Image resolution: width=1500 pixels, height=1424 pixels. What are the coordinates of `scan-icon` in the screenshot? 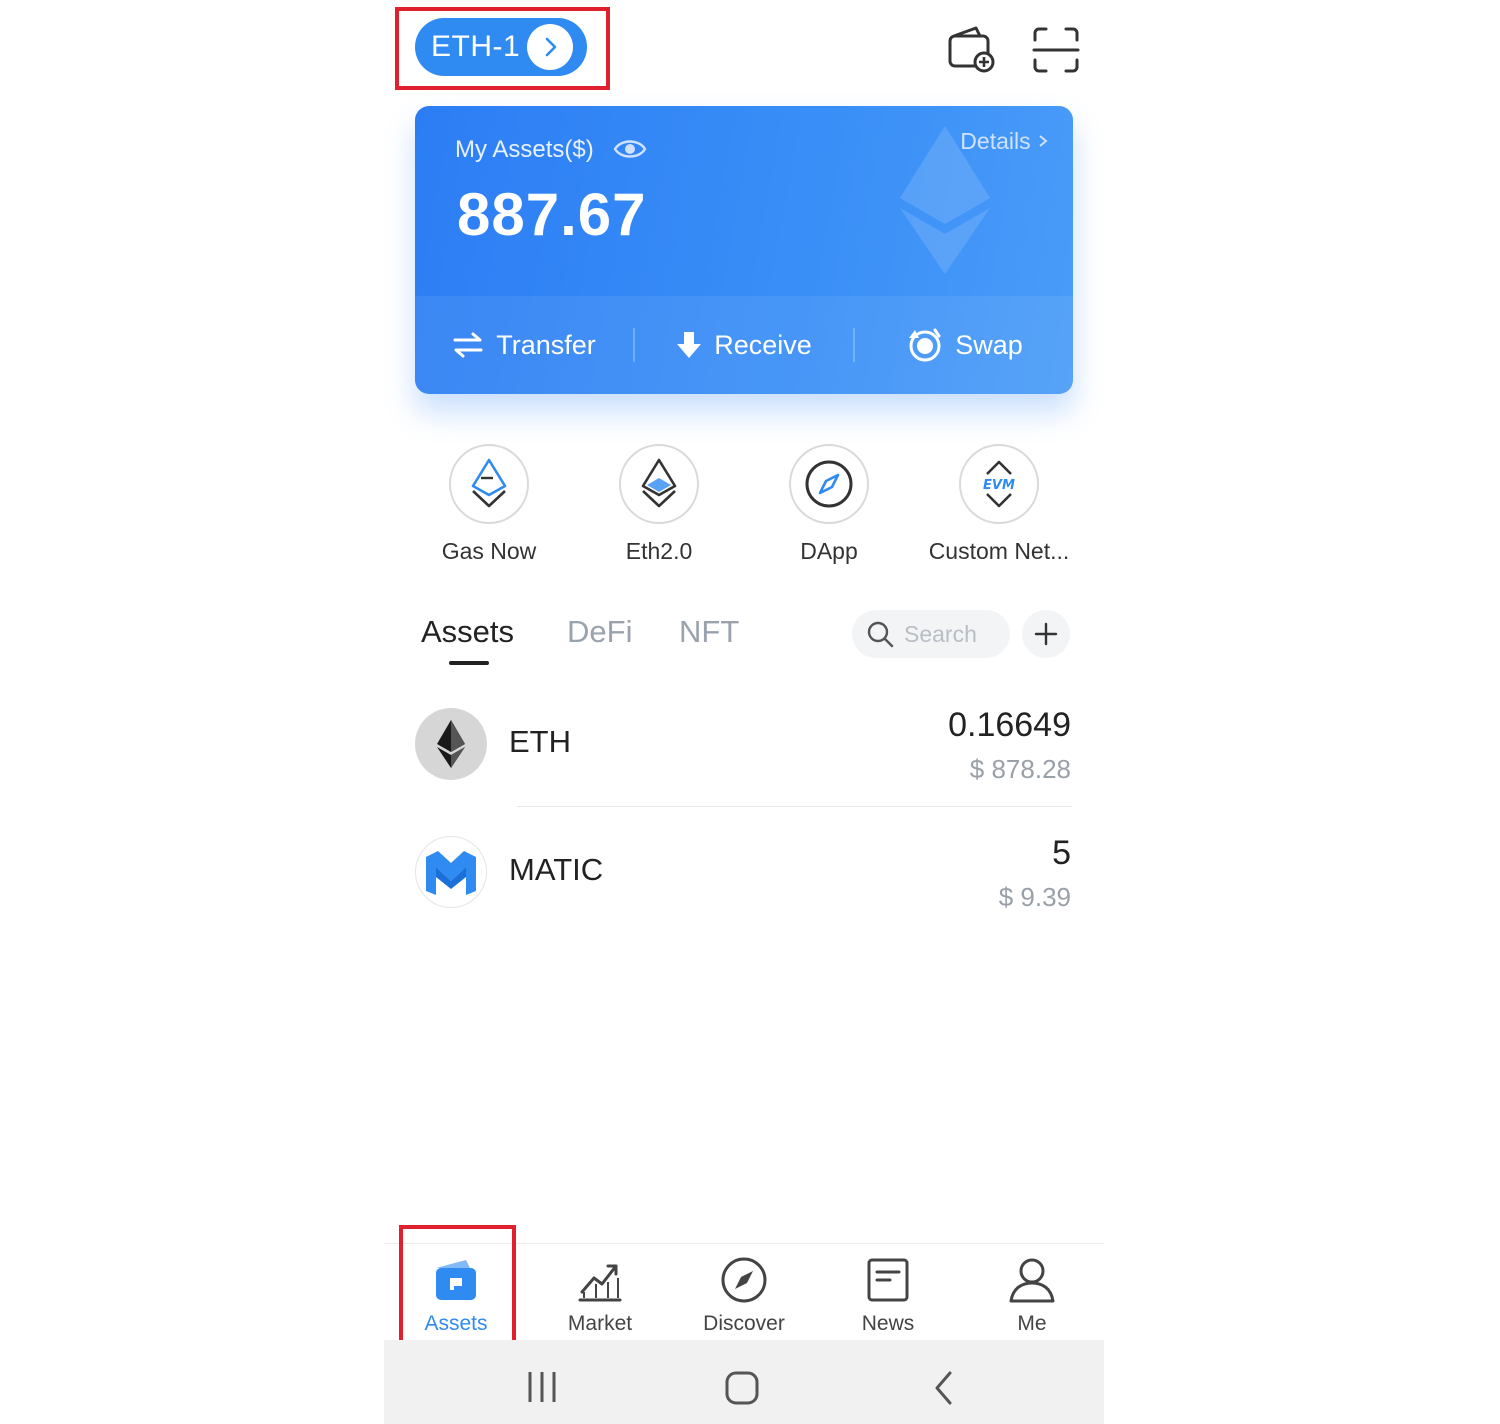 It's located at (1056, 50).